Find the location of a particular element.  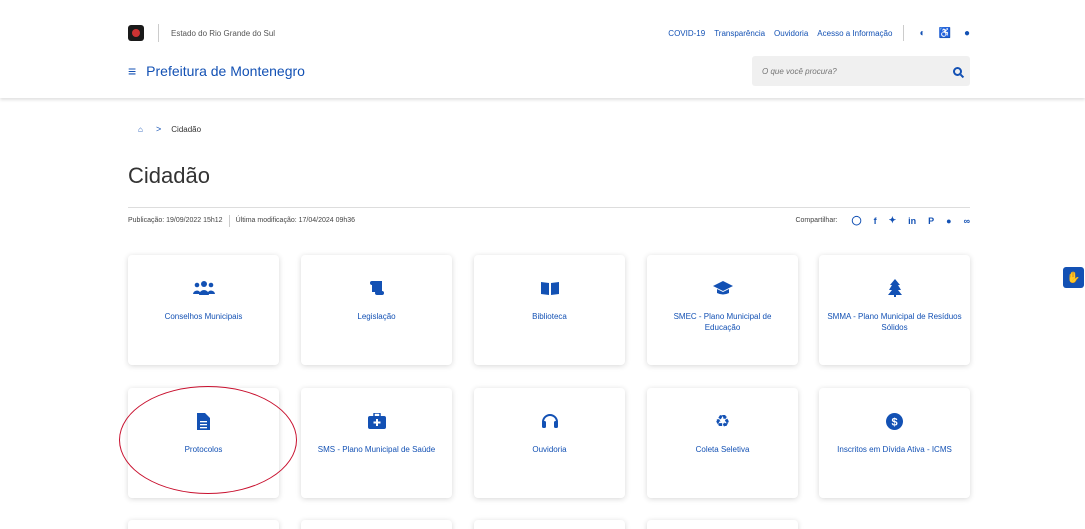

card-conselhos-municipais: Conselhos Municipais is located at coordinates (203, 310).